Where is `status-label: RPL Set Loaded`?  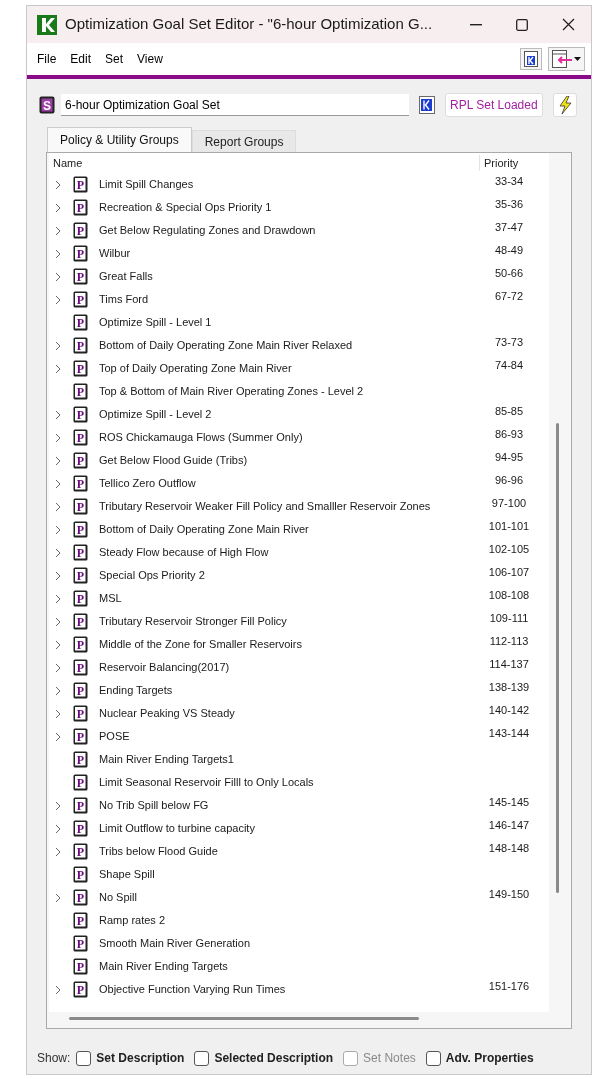 status-label: RPL Set Loaded is located at coordinates (494, 105).